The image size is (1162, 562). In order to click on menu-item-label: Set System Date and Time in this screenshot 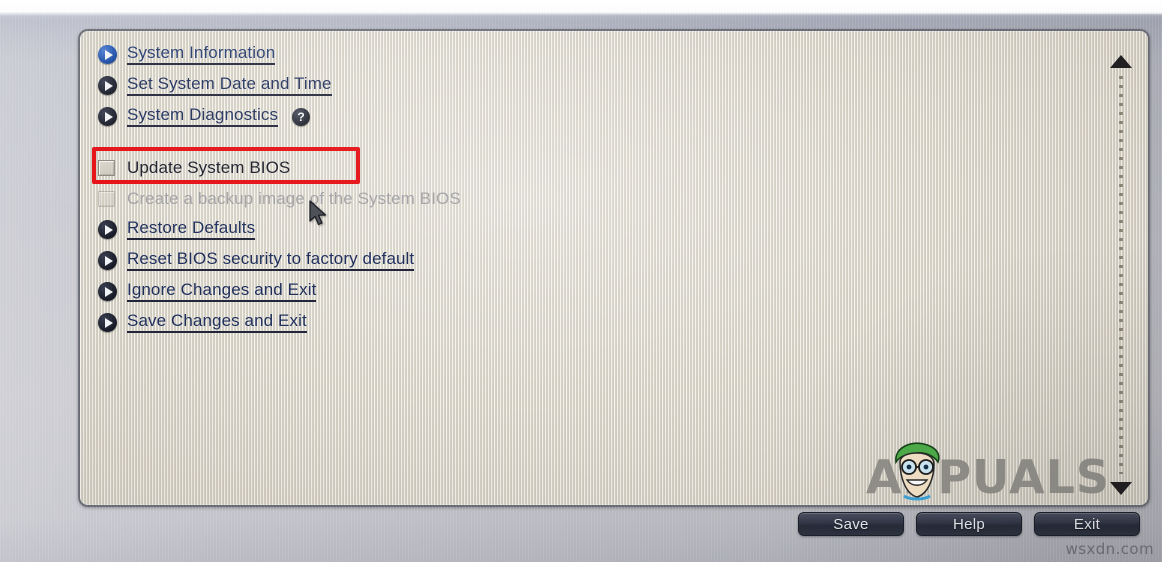, I will do `click(229, 85)`.